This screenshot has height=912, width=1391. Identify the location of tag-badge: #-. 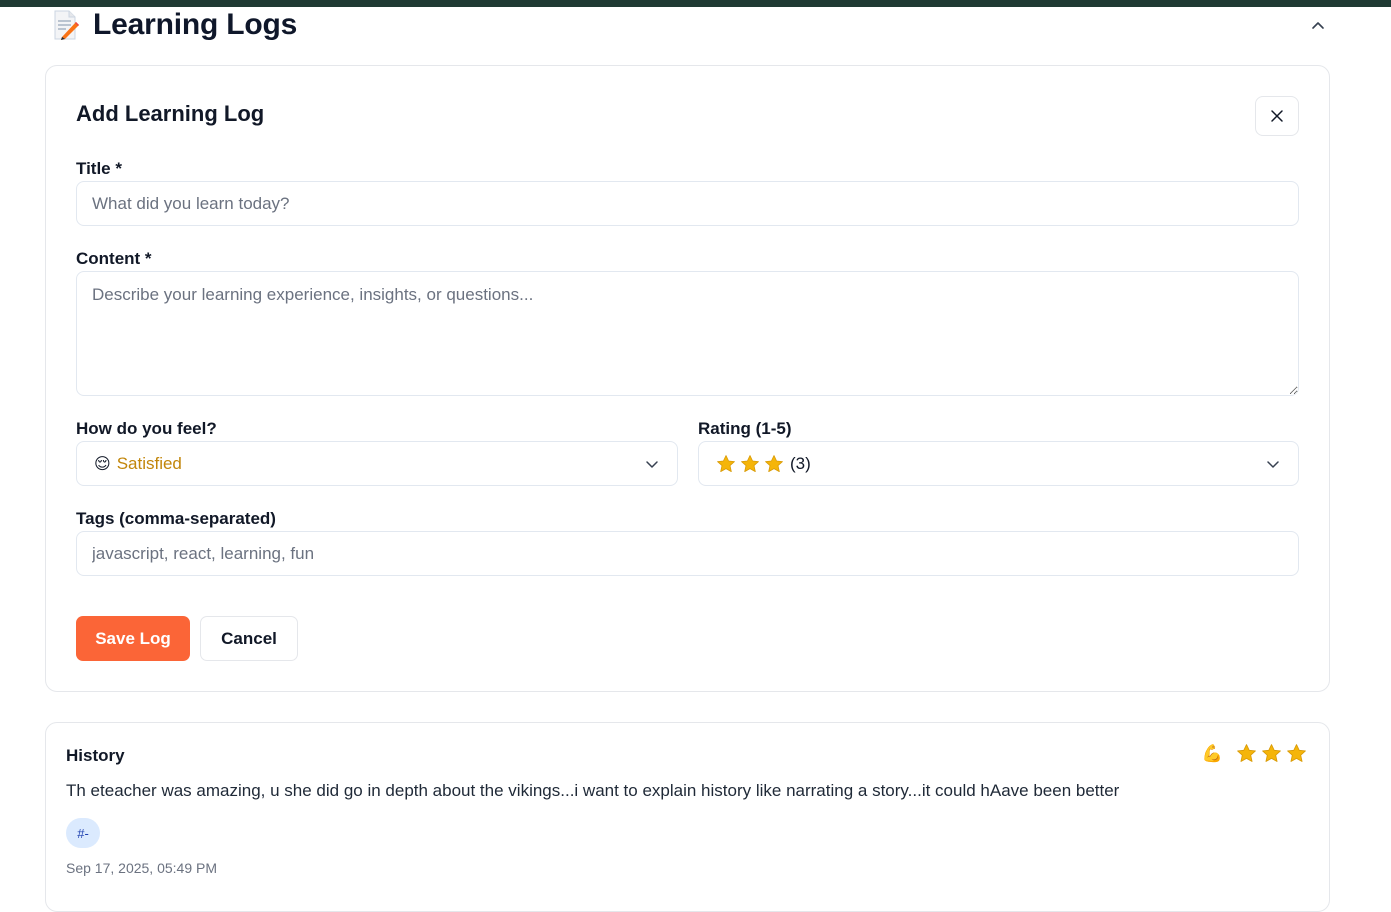
(83, 833).